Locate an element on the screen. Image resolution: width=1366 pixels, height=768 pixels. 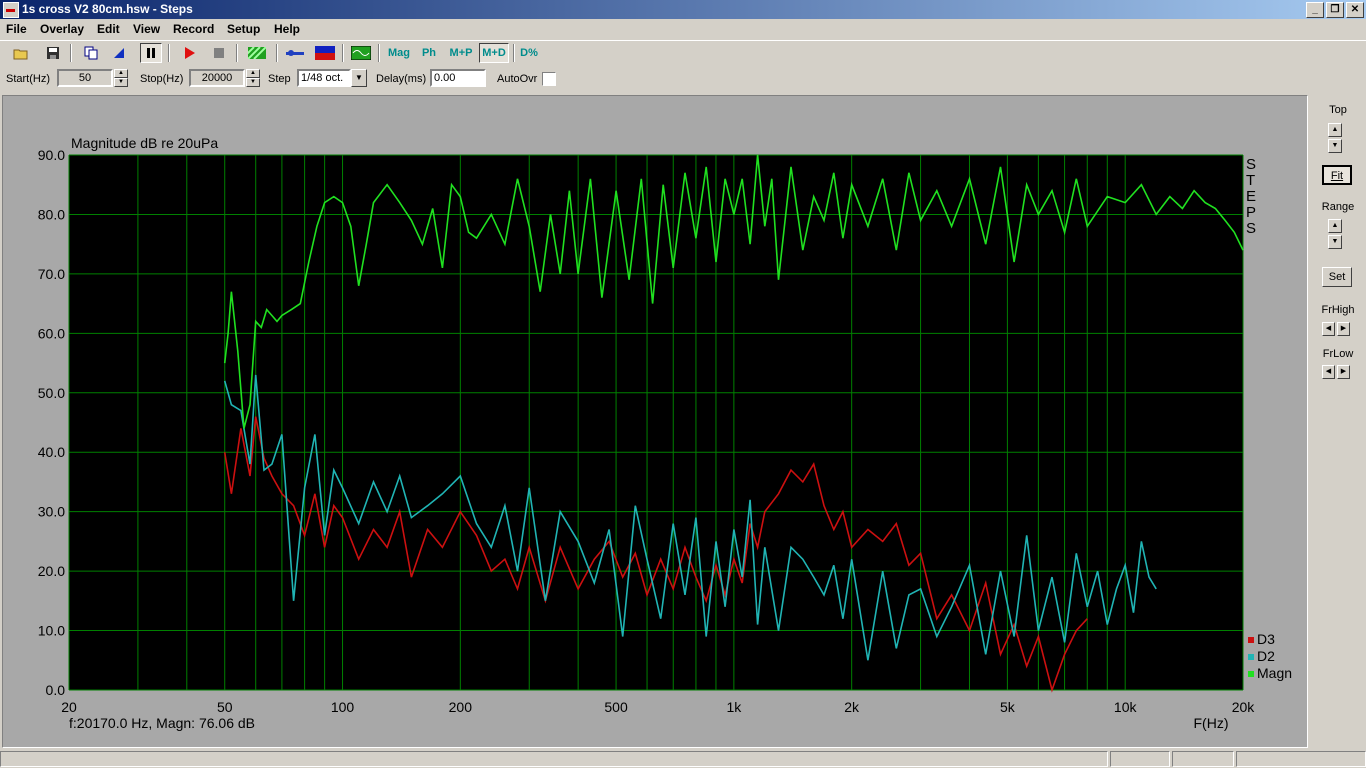
maximize-button: ❐ is located at coordinates (1335, 10).